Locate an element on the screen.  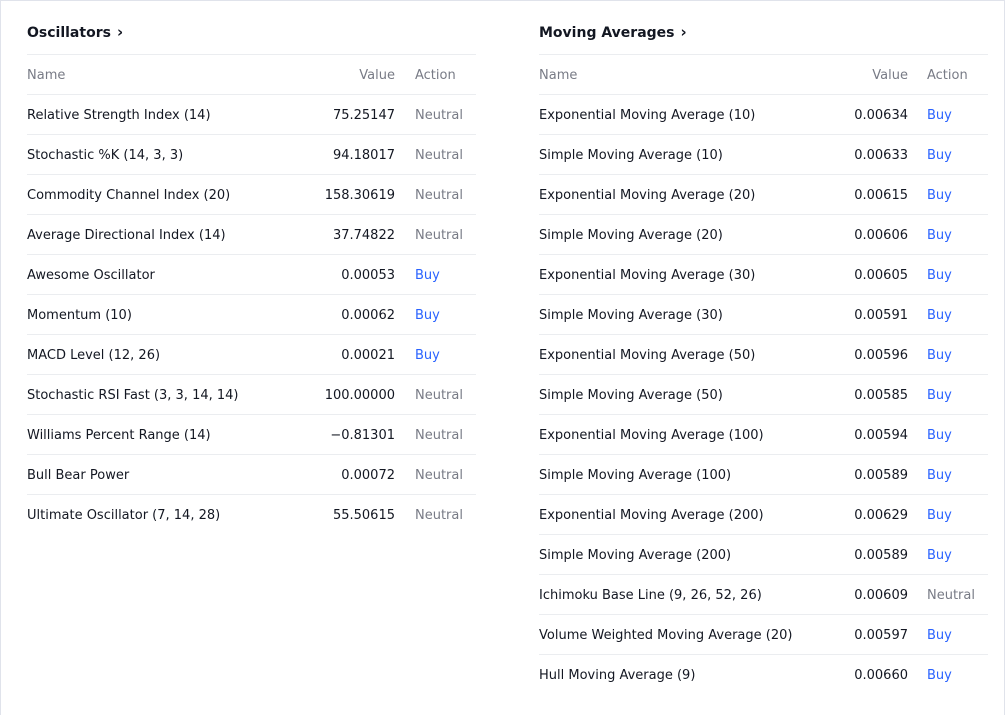
indicator-value: −0.81301 is located at coordinates (362, 435).